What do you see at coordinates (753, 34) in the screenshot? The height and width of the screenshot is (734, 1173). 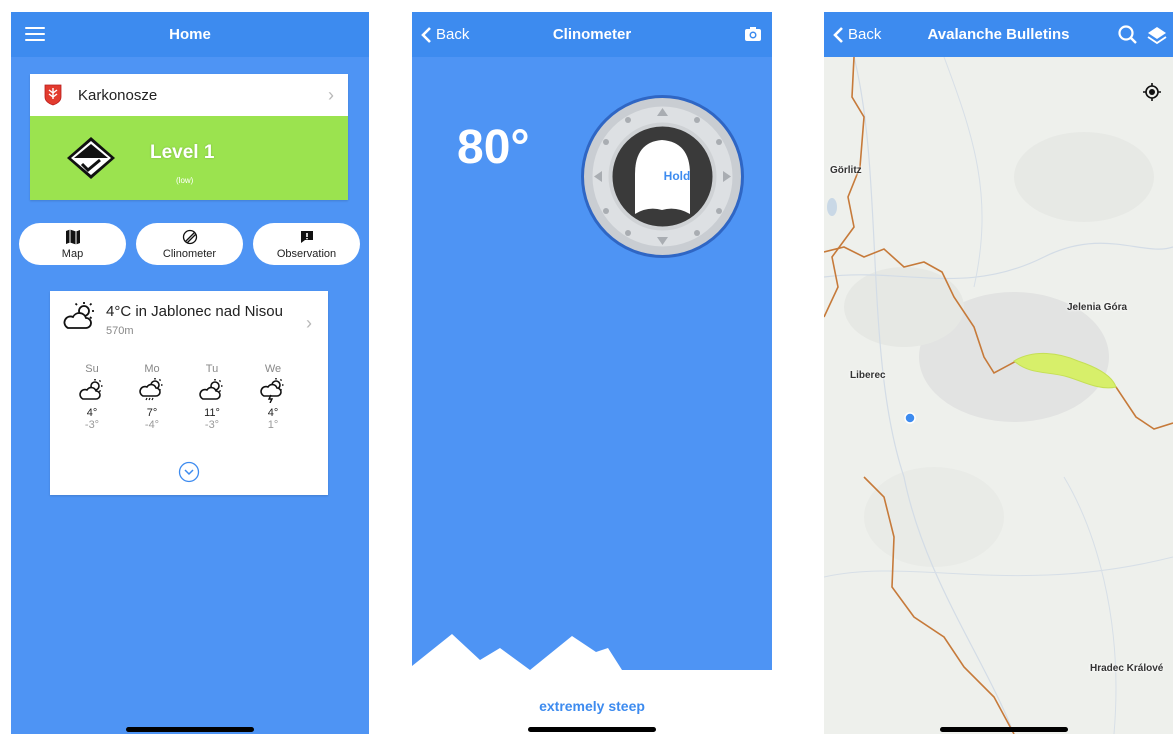 I see `camera-icon` at bounding box center [753, 34].